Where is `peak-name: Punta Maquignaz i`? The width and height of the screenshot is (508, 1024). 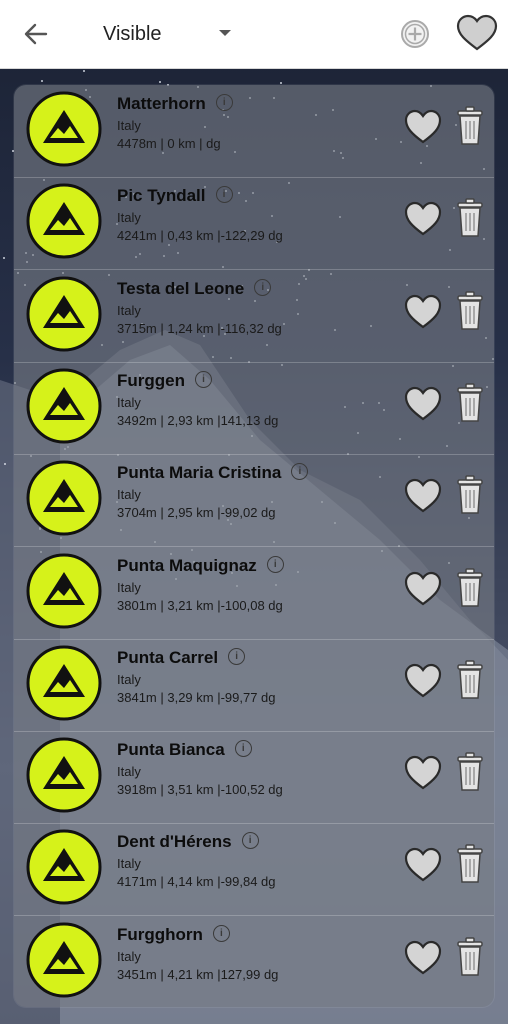 peak-name: Punta Maquignaz i is located at coordinates (200, 566).